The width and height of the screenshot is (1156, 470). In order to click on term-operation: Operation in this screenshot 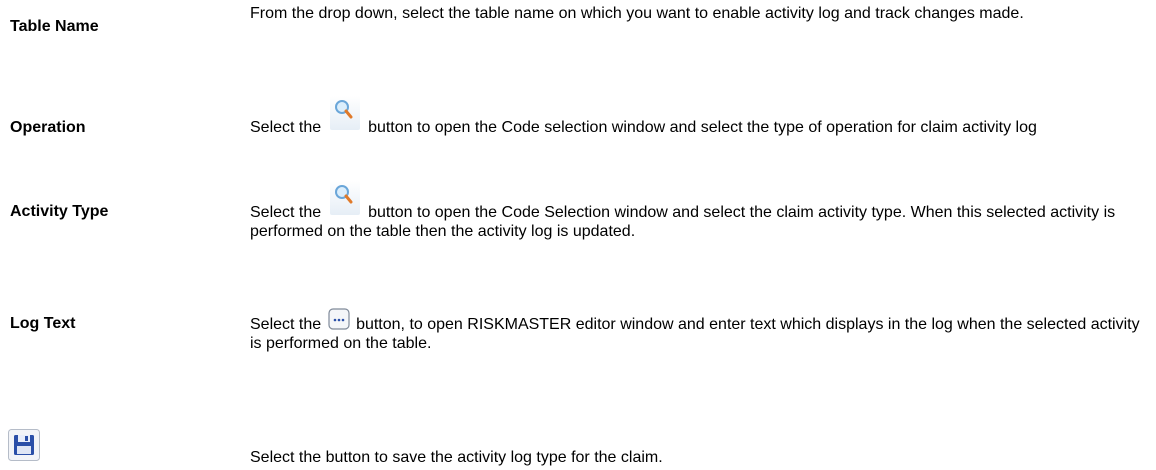, I will do `click(48, 127)`.